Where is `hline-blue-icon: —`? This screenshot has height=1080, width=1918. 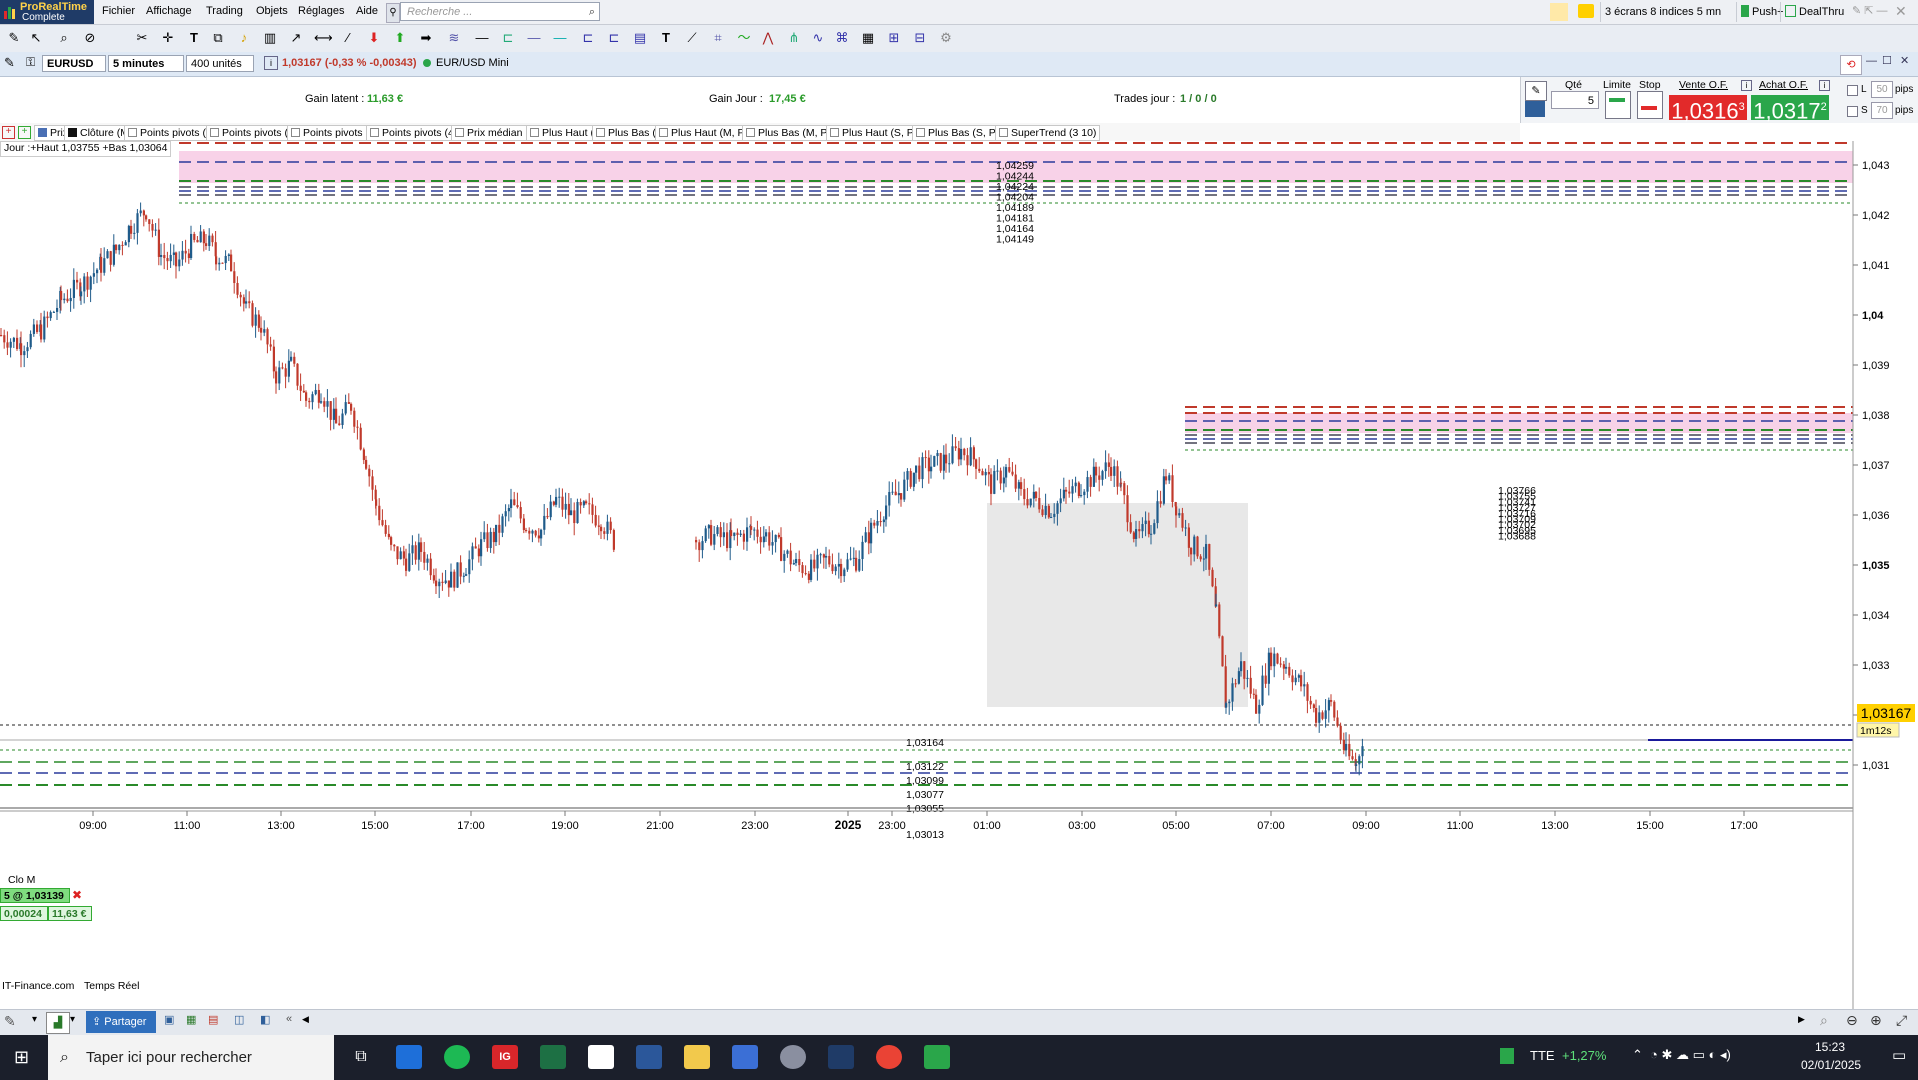
hline-blue-icon: — is located at coordinates (534, 38).